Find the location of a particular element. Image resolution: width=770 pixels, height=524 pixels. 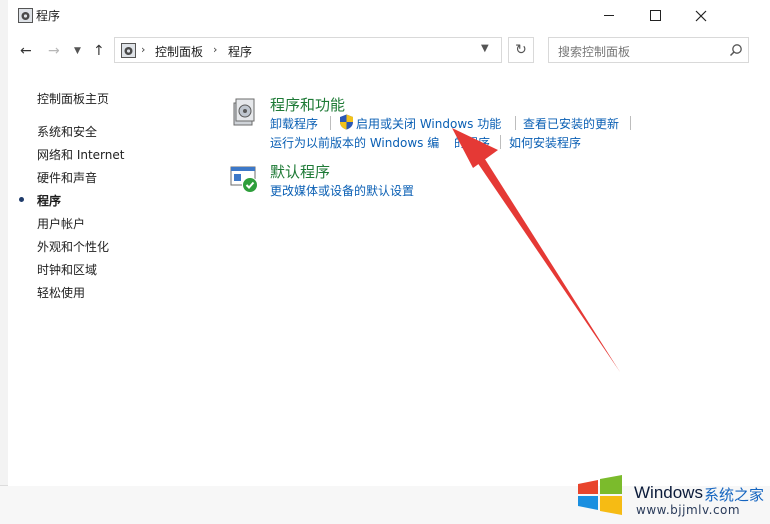

watermark-brand-cn: 系统之家 is located at coordinates (734, 495).